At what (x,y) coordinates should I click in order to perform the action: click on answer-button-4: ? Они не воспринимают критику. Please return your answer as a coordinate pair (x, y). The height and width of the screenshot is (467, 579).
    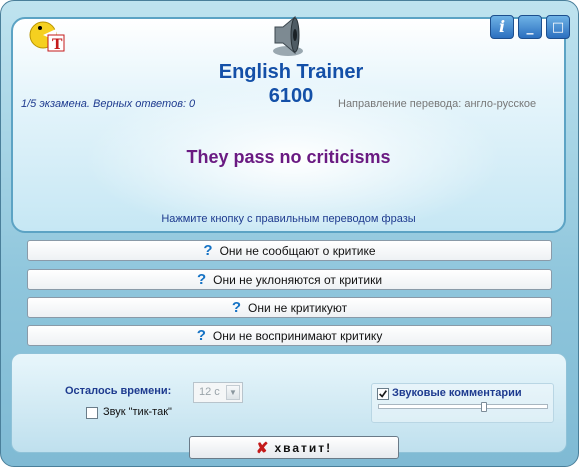
    Looking at the image, I should click on (289, 335).